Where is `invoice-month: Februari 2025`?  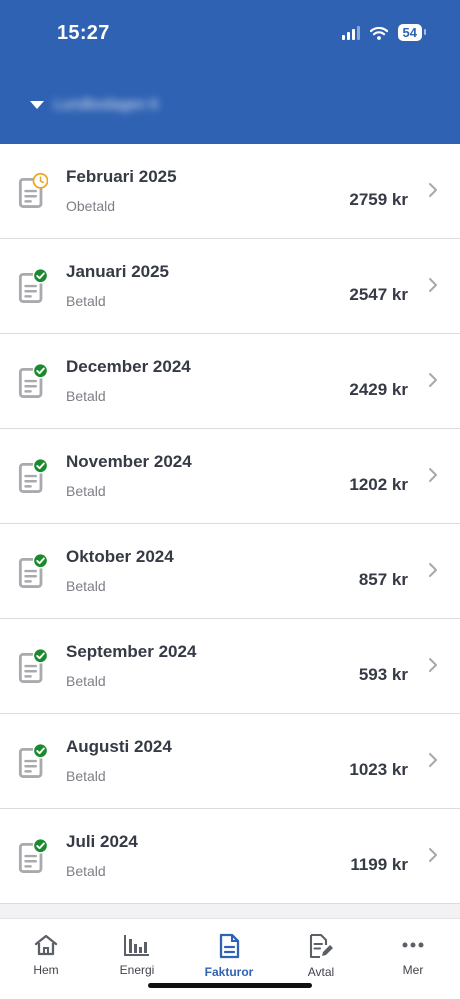 invoice-month: Februari 2025 is located at coordinates (121, 176).